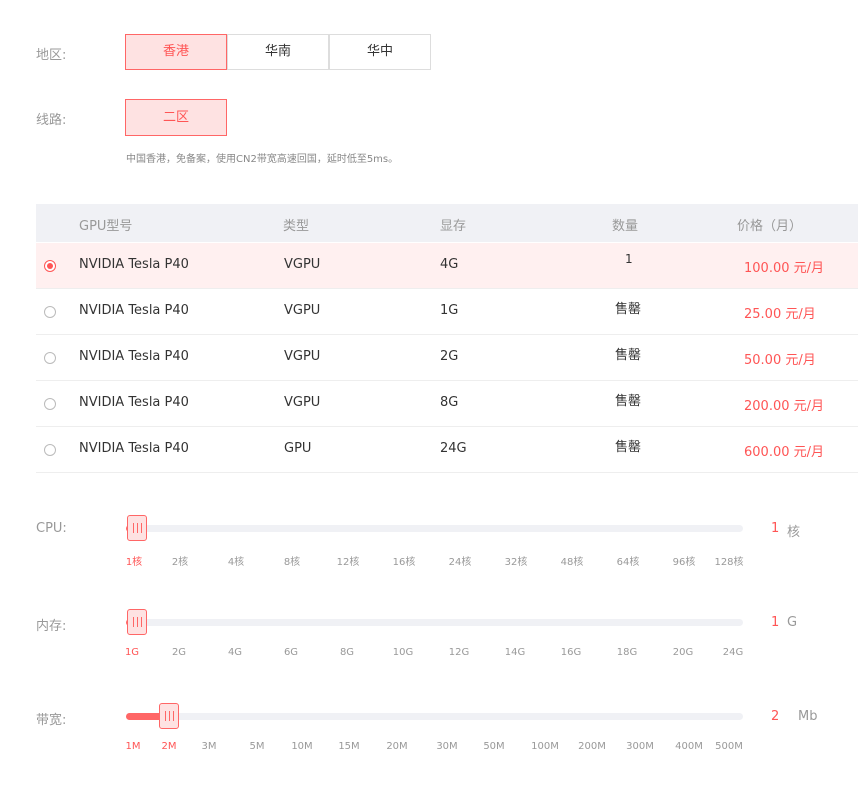 This screenshot has width=868, height=785. What do you see at coordinates (51, 626) in the screenshot?
I see `memory-label: 内存:` at bounding box center [51, 626].